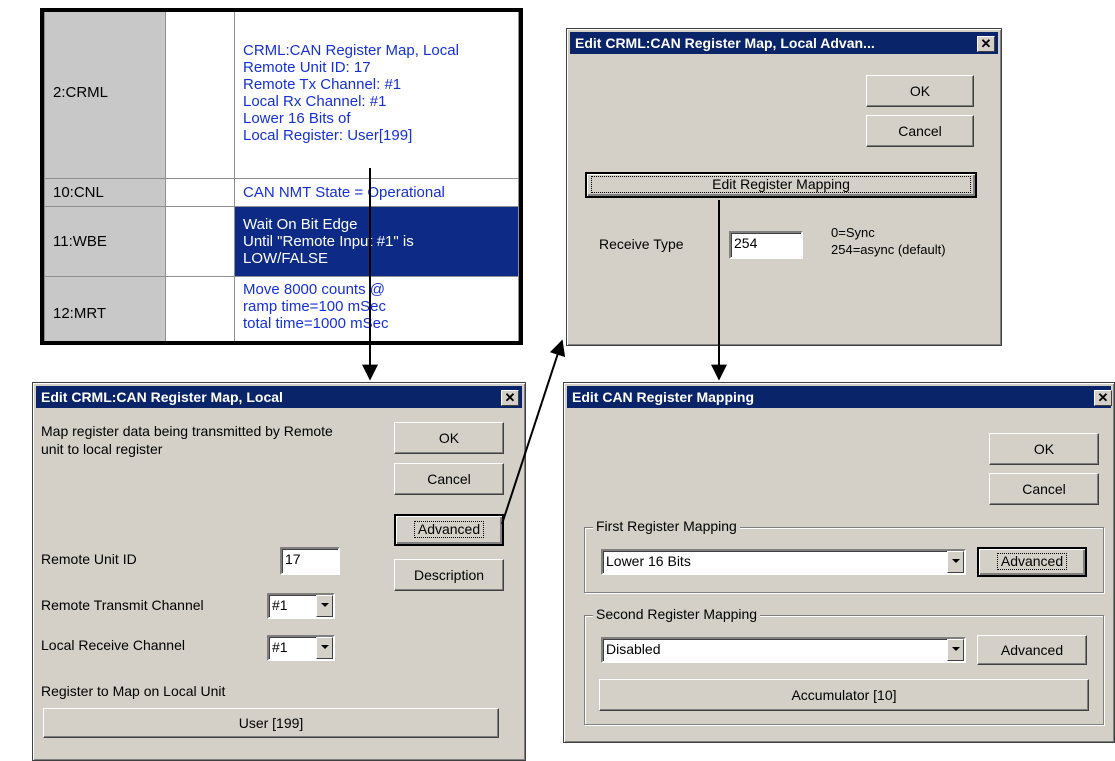 This screenshot has height=761, width=1115. I want to click on step-number: 11:WBE, so click(105, 241).